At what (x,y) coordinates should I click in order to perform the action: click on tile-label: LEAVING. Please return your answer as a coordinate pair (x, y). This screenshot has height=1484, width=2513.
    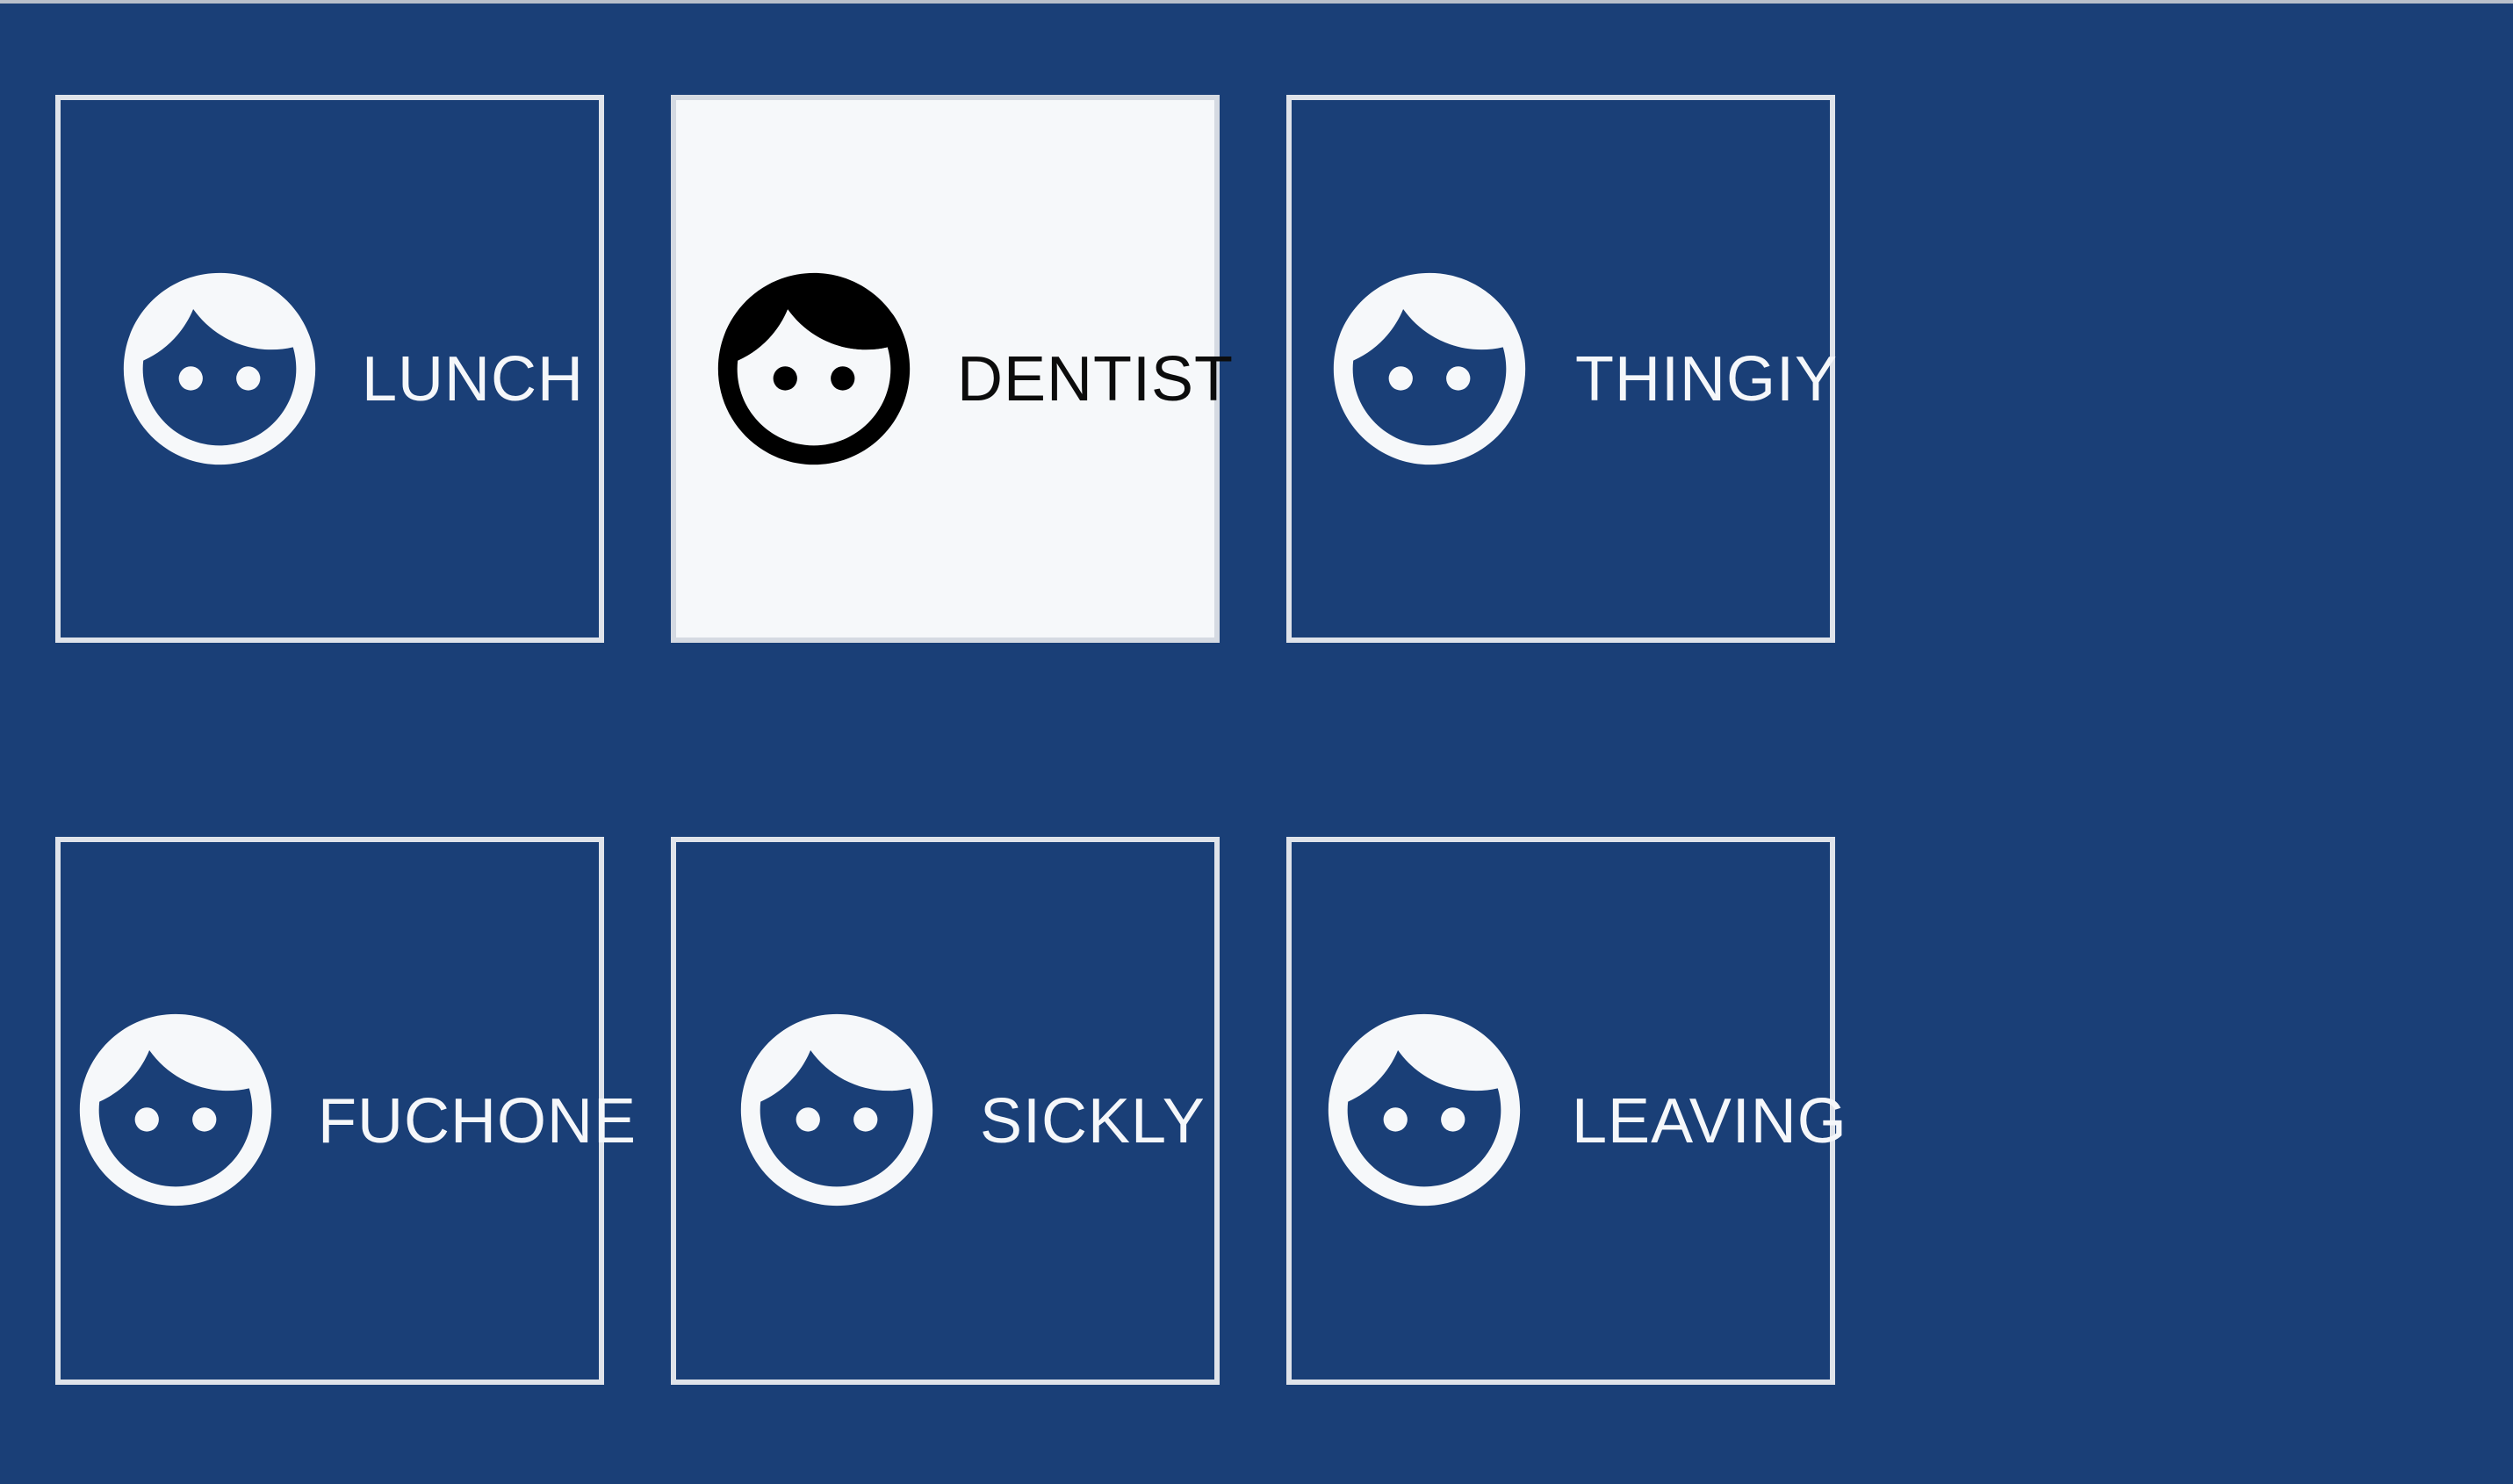
    Looking at the image, I should click on (1709, 1121).